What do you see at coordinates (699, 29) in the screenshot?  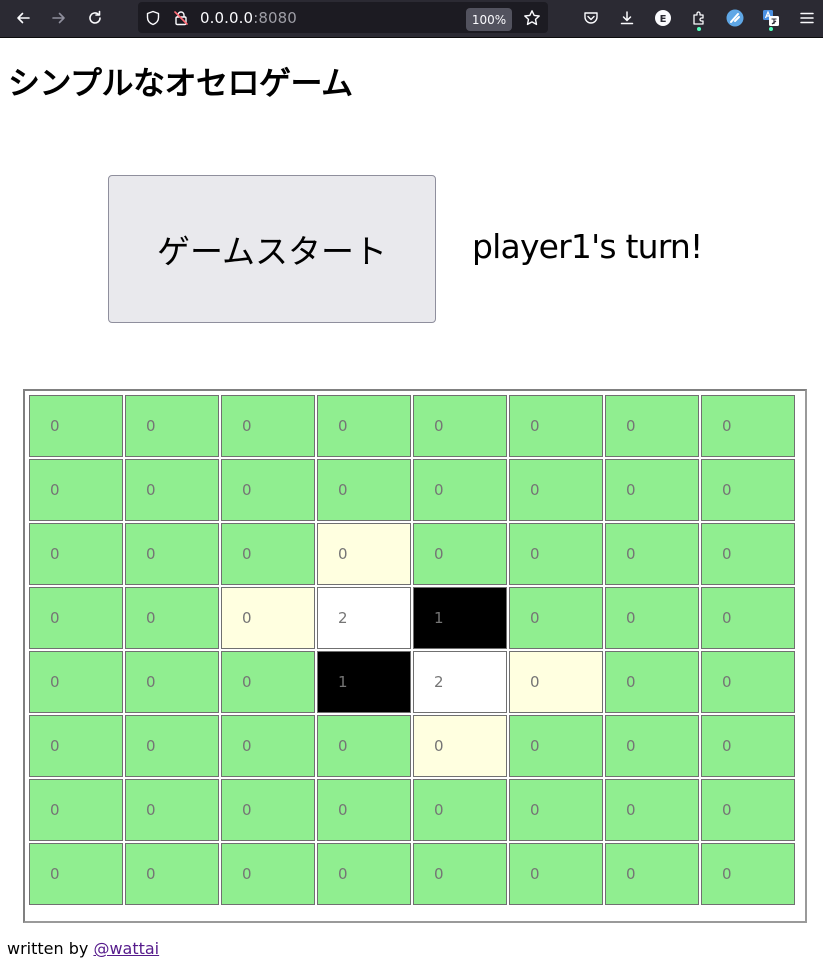 I see `extension-notification-dot` at bounding box center [699, 29].